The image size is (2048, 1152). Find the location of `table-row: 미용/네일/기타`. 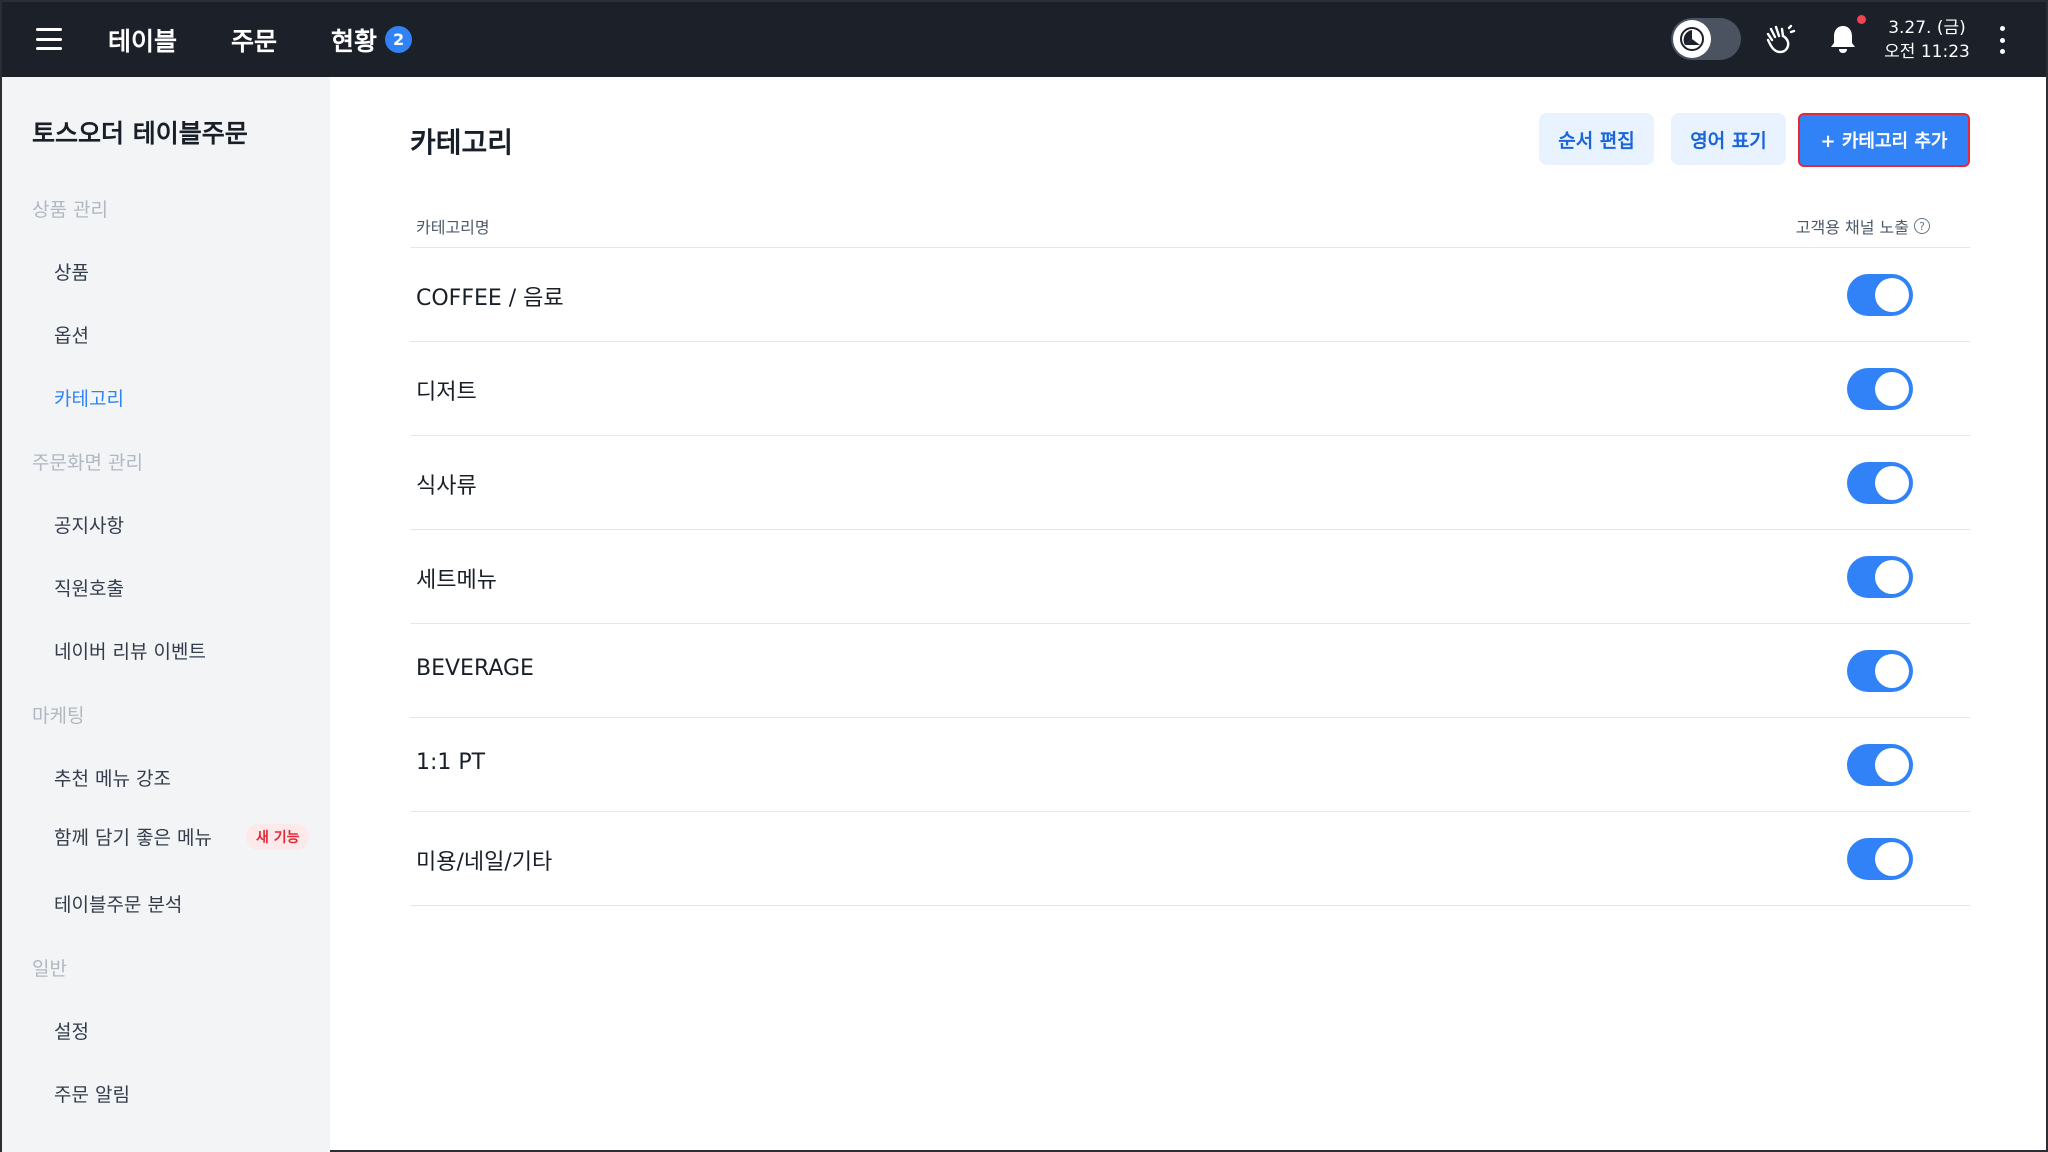

table-row: 미용/네일/기타 is located at coordinates (1190, 859).